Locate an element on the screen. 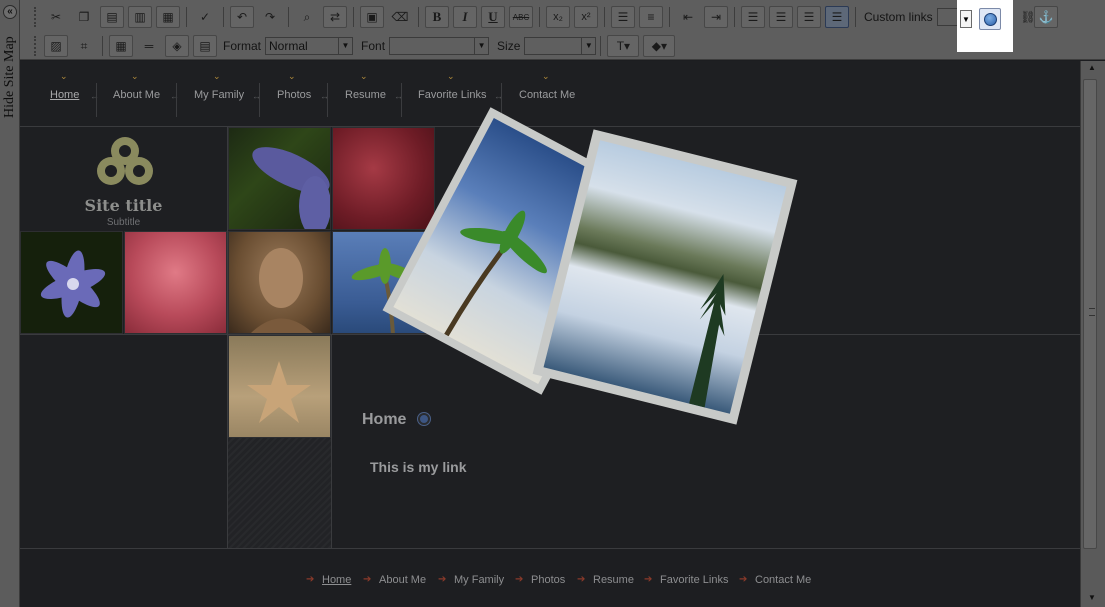 The height and width of the screenshot is (607, 1105). strikethrough-button: ABC is located at coordinates (521, 17).